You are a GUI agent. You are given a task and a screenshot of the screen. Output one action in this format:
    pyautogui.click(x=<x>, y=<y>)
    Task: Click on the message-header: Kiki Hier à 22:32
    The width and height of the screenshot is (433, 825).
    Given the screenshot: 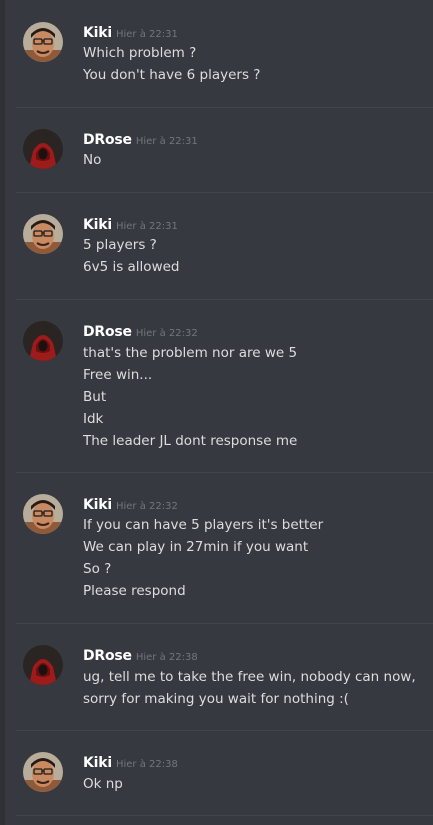 What is the action you would take?
    pyautogui.click(x=130, y=504)
    